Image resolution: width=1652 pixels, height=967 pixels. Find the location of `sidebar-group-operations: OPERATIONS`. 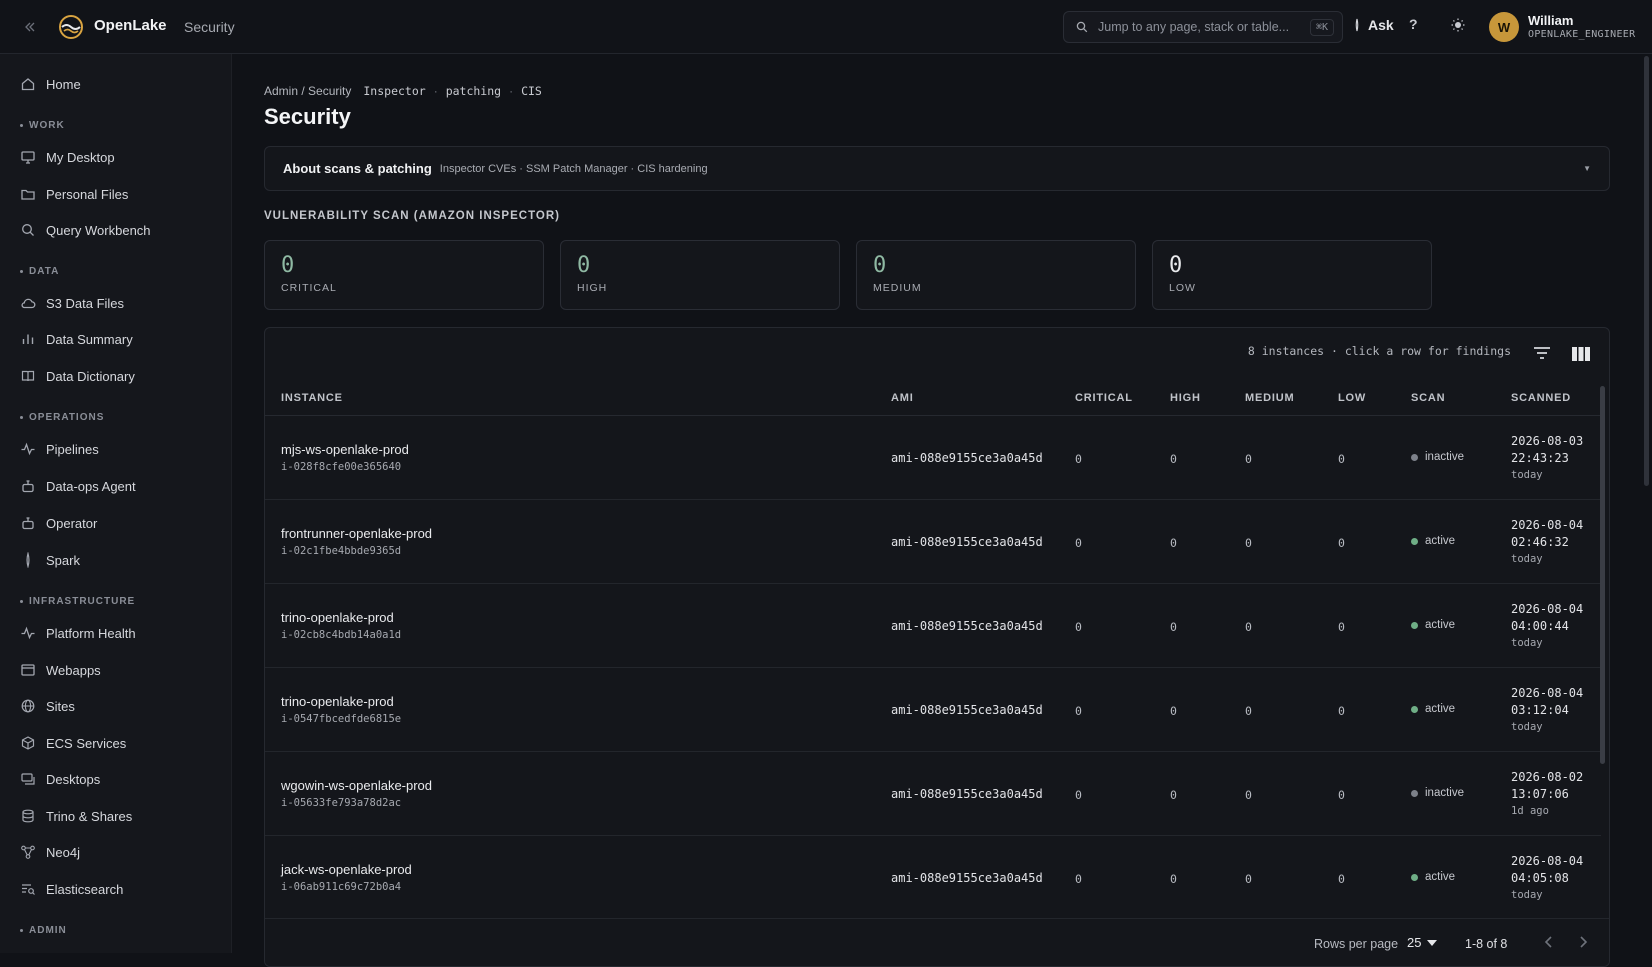

sidebar-group-operations: OPERATIONS is located at coordinates (62, 417).